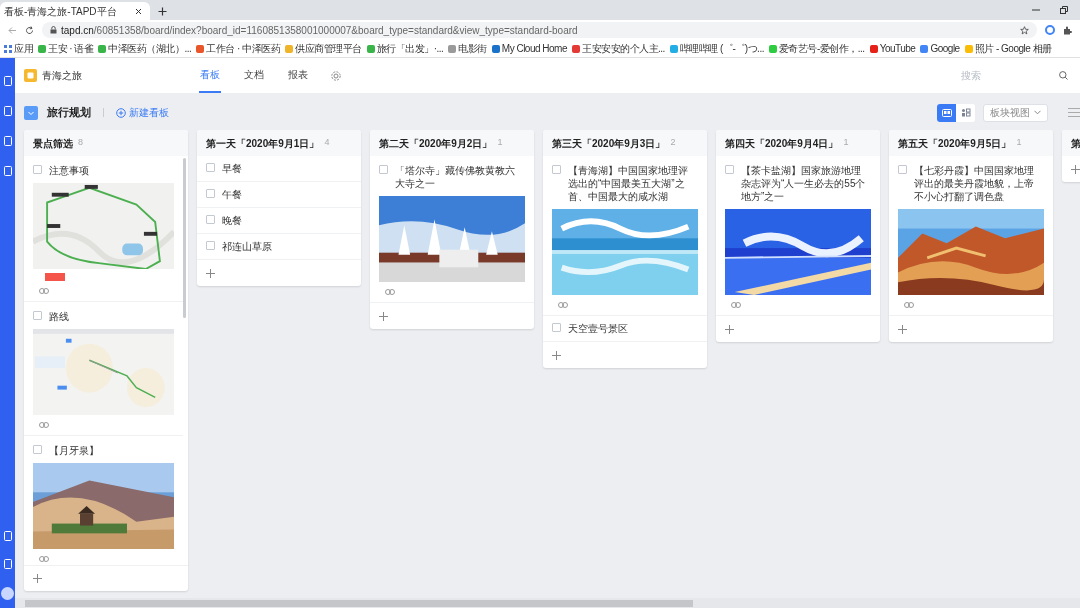 Image resolution: width=1080 pixels, height=608 pixels. I want to click on task-card: 【茶卡盐湖】国家旅游地理杂志评为“人一生必去的55个地方”之一, so click(798, 236).